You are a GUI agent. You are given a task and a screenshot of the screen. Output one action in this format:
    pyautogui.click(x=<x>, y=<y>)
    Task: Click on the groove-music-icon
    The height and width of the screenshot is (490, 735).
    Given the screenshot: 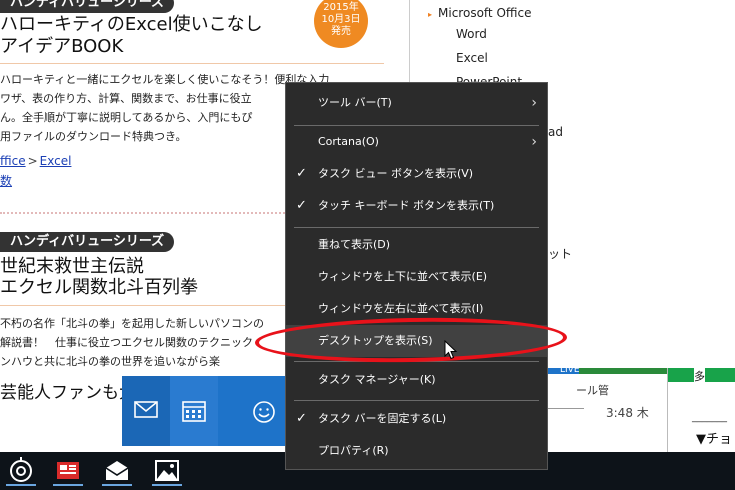 What is the action you would take?
    pyautogui.click(x=21, y=471)
    